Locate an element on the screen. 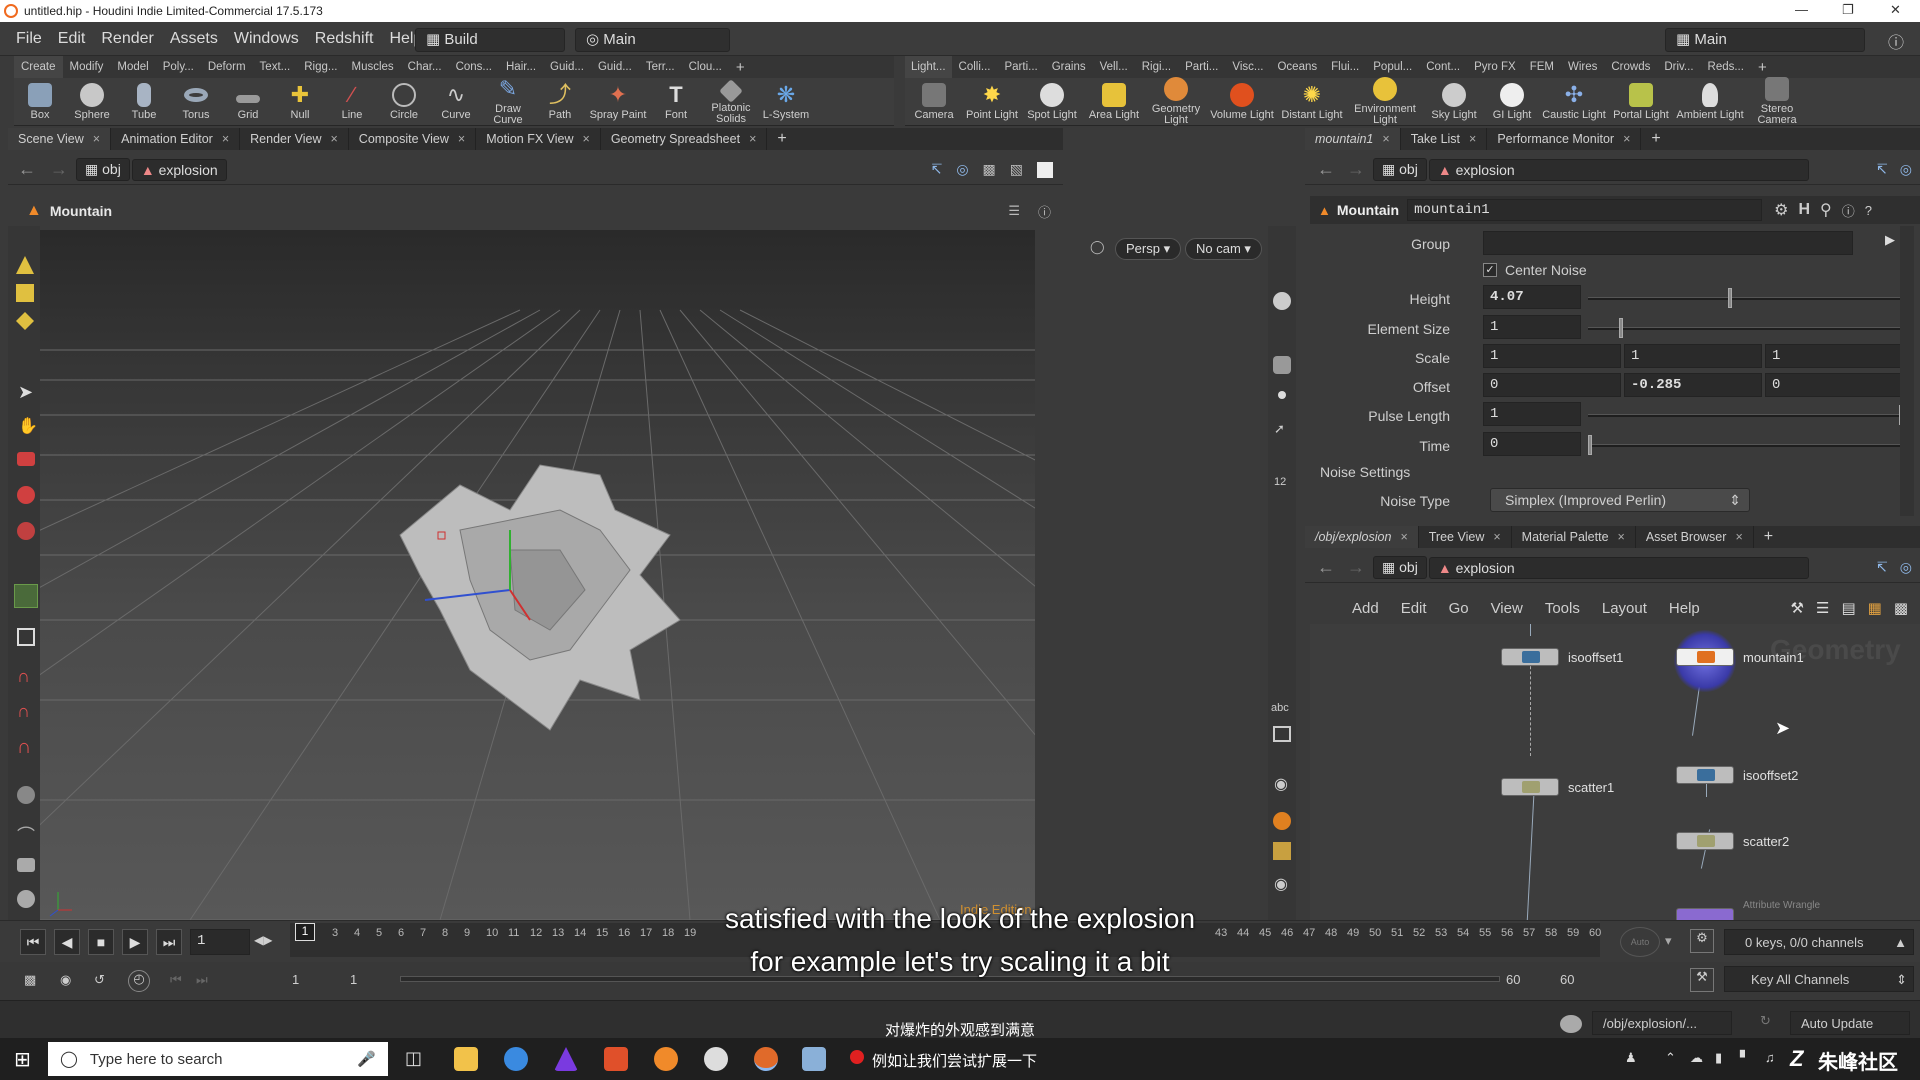 The height and width of the screenshot is (1080, 1920). center-noise-checkbox: ✓ is located at coordinates (1490, 270).